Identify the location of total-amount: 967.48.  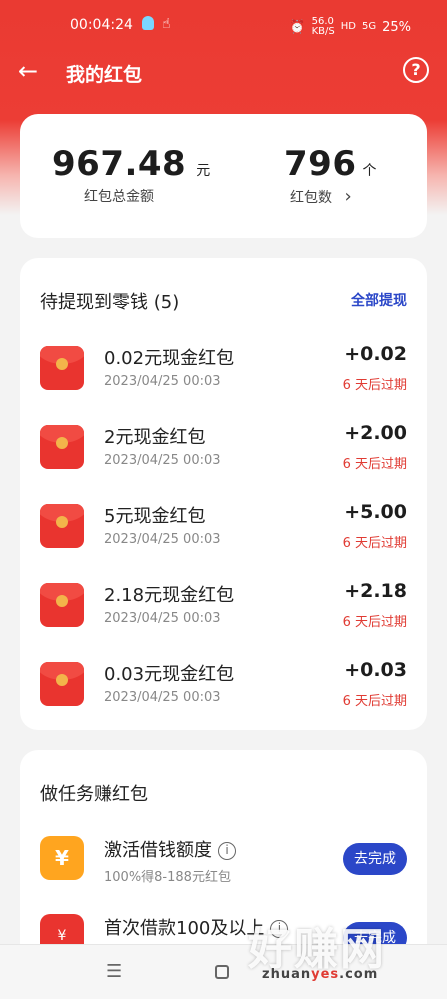
(119, 164).